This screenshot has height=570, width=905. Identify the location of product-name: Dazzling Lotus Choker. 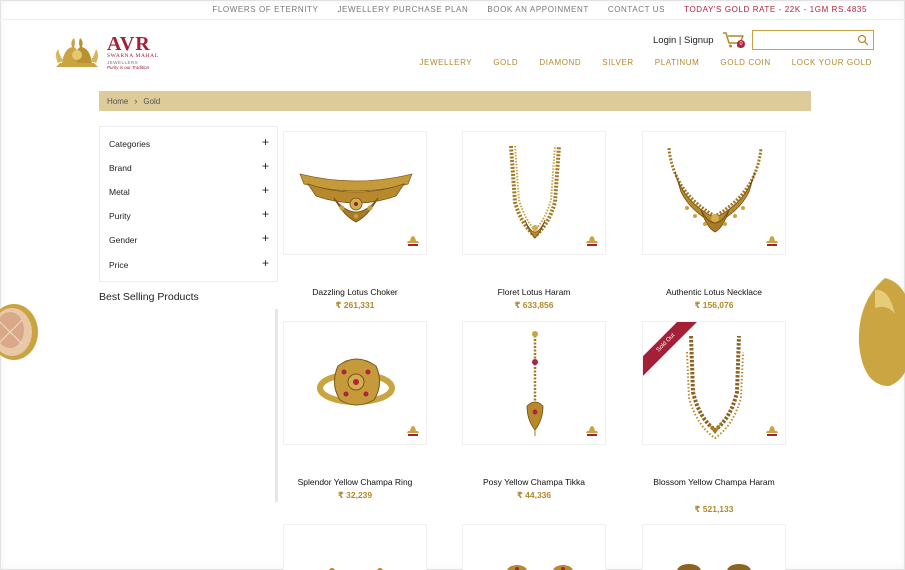
(355, 292).